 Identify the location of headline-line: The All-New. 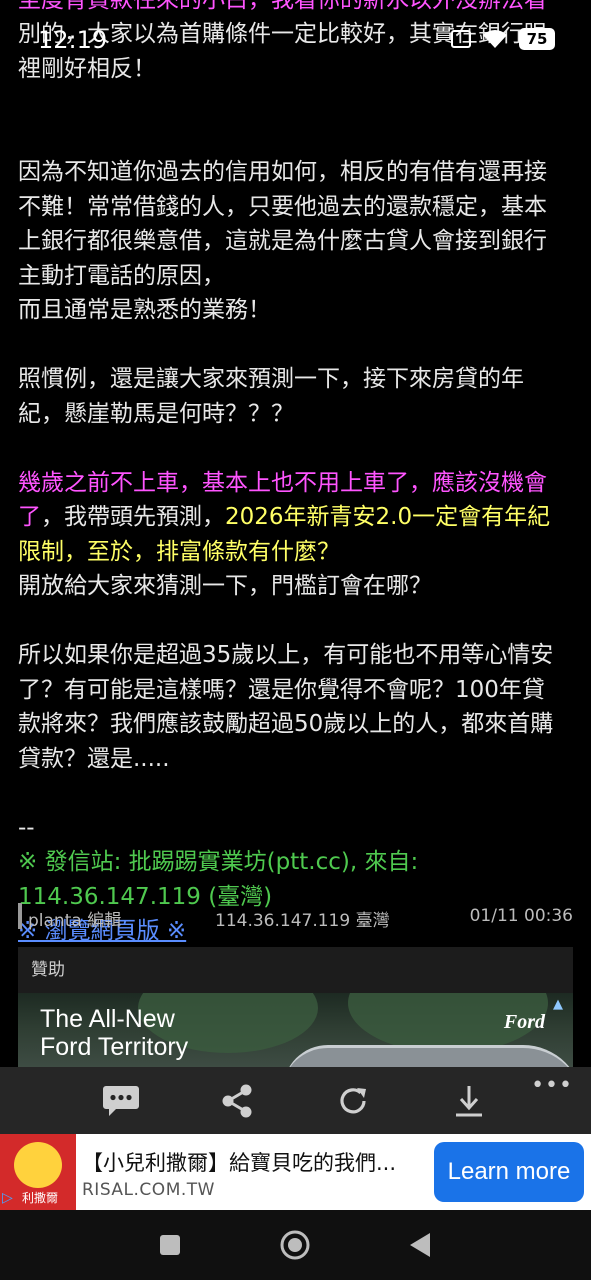
(107, 1019).